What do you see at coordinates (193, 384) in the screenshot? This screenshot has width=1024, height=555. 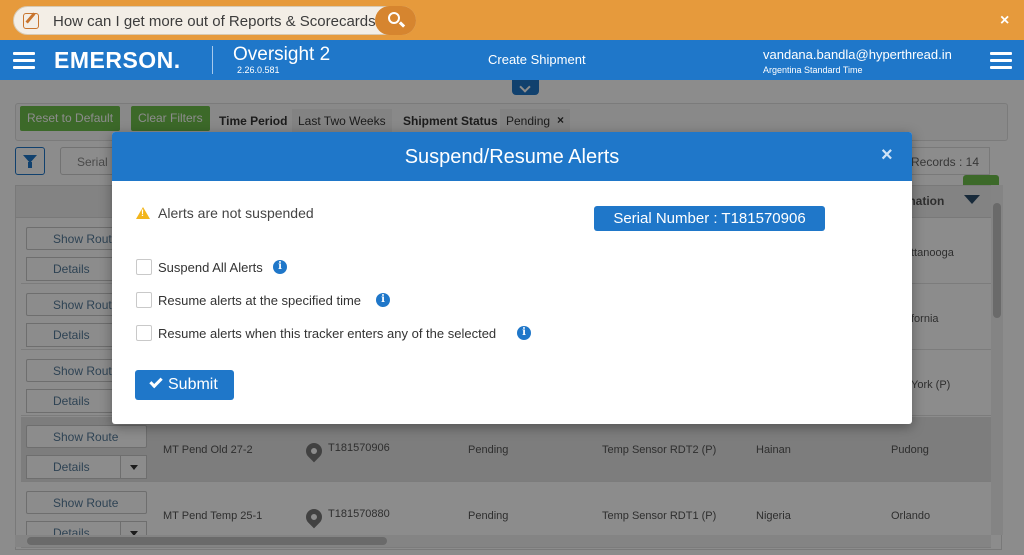 I see `submit-label: Submit` at bounding box center [193, 384].